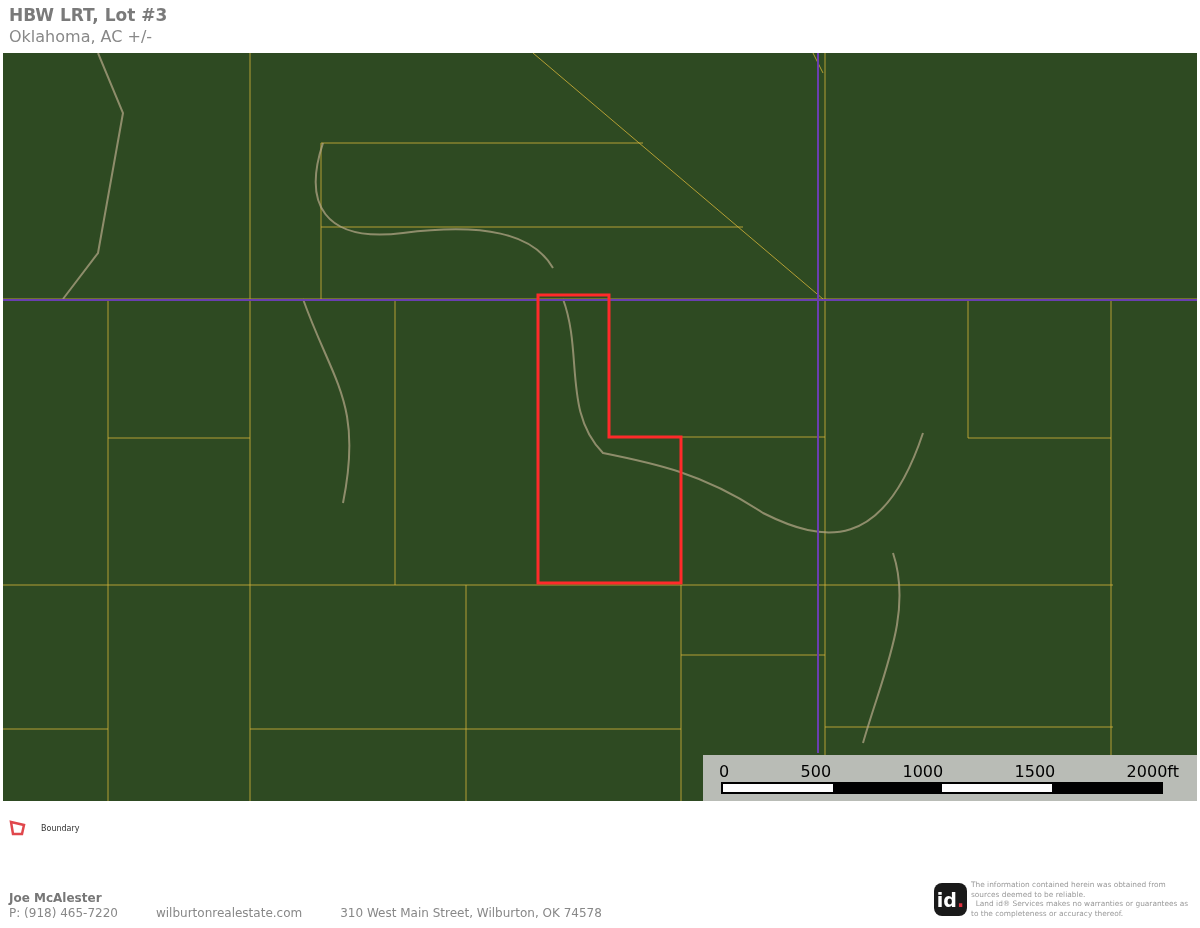 The height and width of the screenshot is (928, 1200). I want to click on scale-label: 1000, so click(923, 772).